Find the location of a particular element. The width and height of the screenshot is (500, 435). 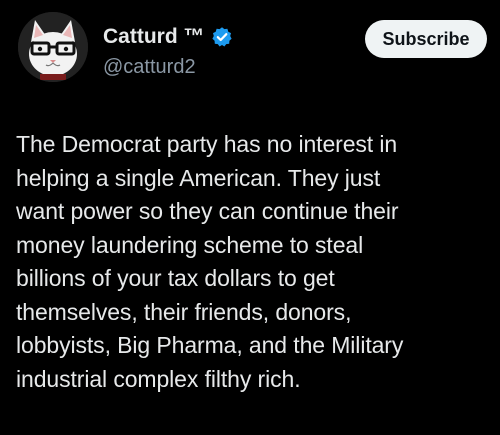

subscribe-button: Subscribe is located at coordinates (426, 39).